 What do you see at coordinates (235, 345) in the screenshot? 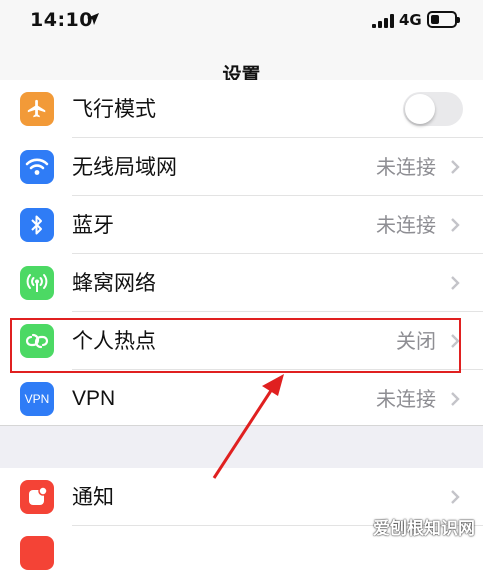
I see `hotspot-highlight-box` at bounding box center [235, 345].